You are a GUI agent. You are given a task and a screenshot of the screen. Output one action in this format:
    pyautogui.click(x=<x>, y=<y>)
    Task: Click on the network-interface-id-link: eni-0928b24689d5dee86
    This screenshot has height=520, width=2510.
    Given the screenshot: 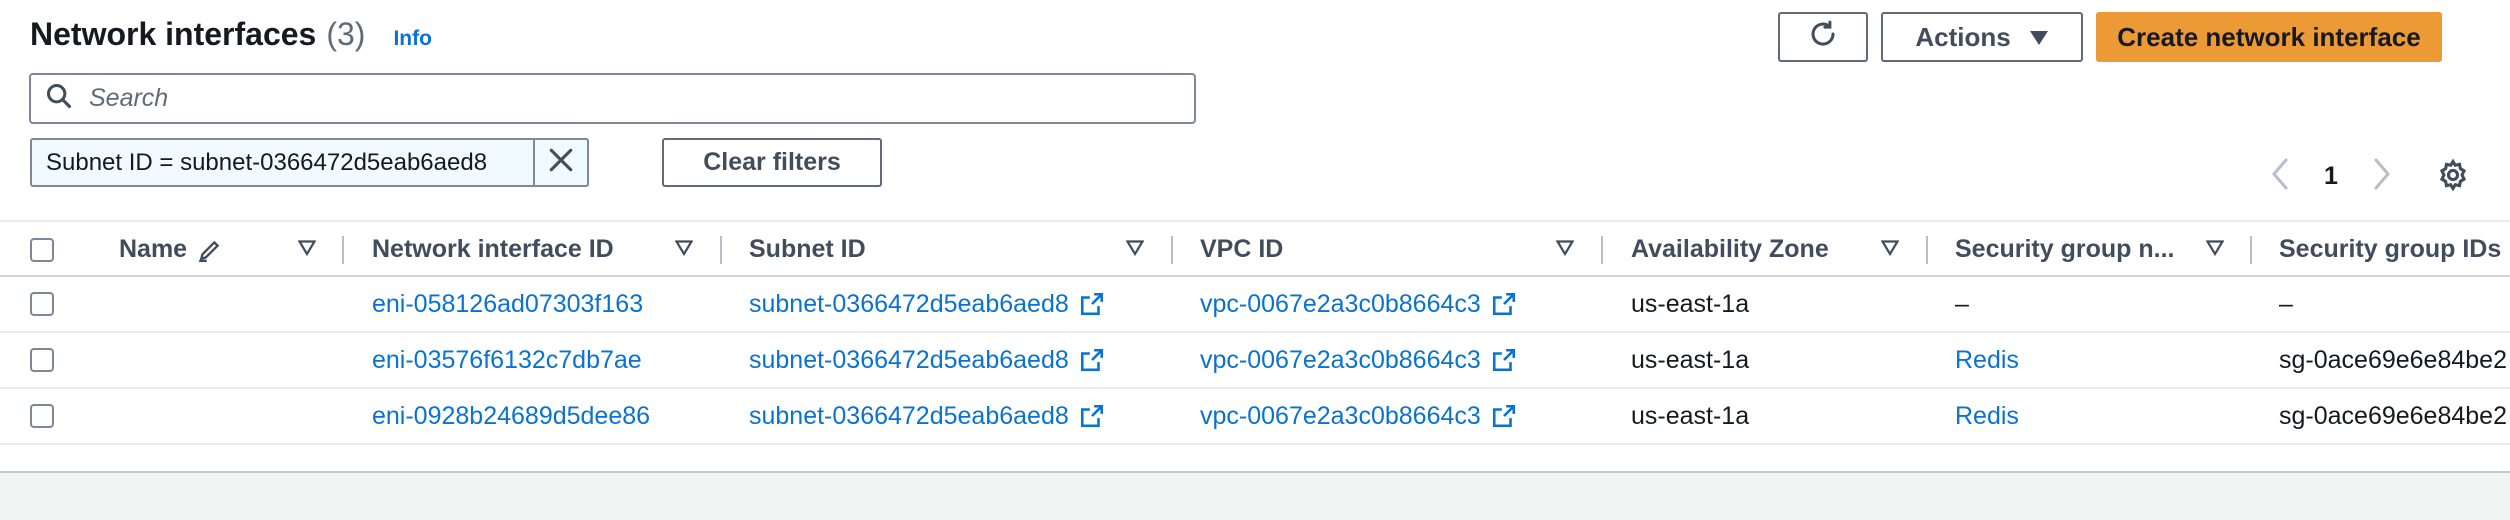 What is the action you would take?
    pyautogui.click(x=511, y=416)
    